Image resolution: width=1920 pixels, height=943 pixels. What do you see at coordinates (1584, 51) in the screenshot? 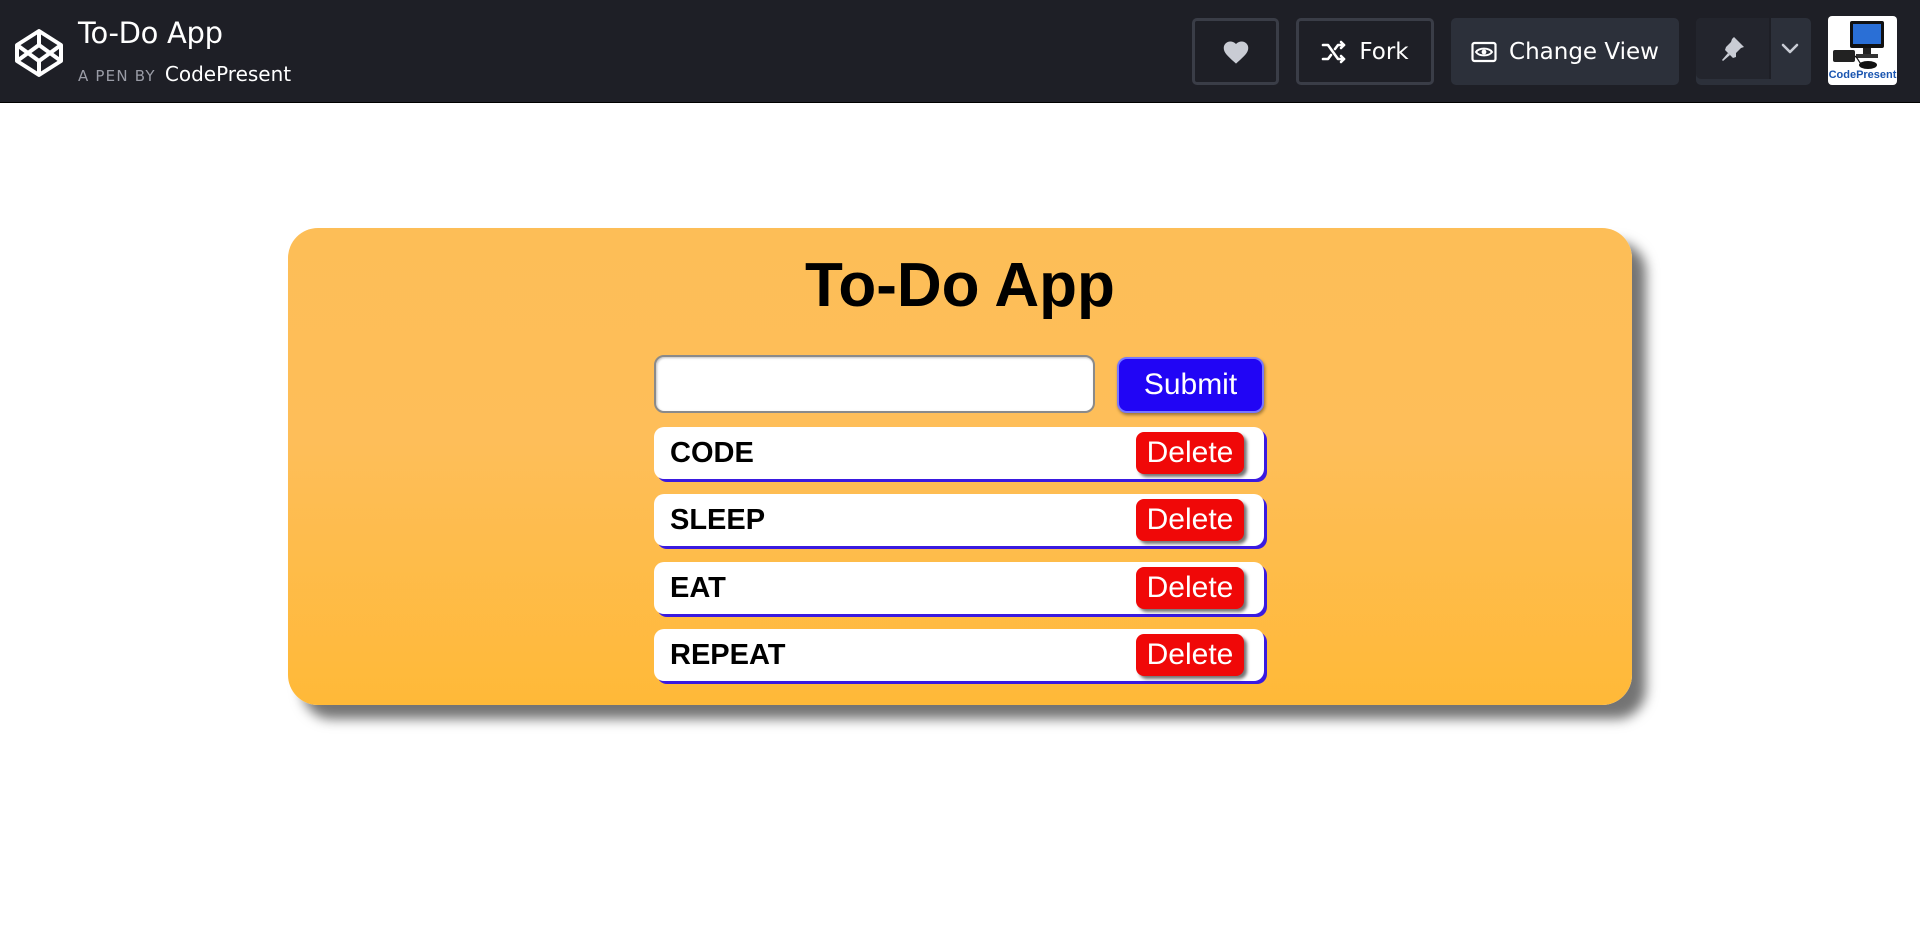
I see `change-view-label: Change View` at bounding box center [1584, 51].